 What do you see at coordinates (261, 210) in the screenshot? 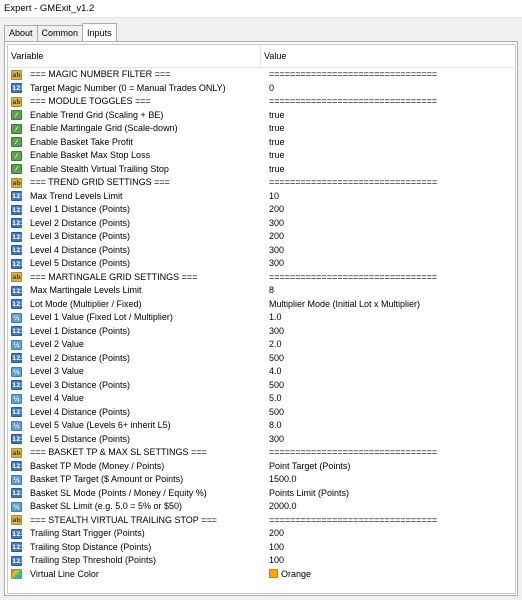
I see `input-row: 123 Level 1 Distance (Points) 200` at bounding box center [261, 210].